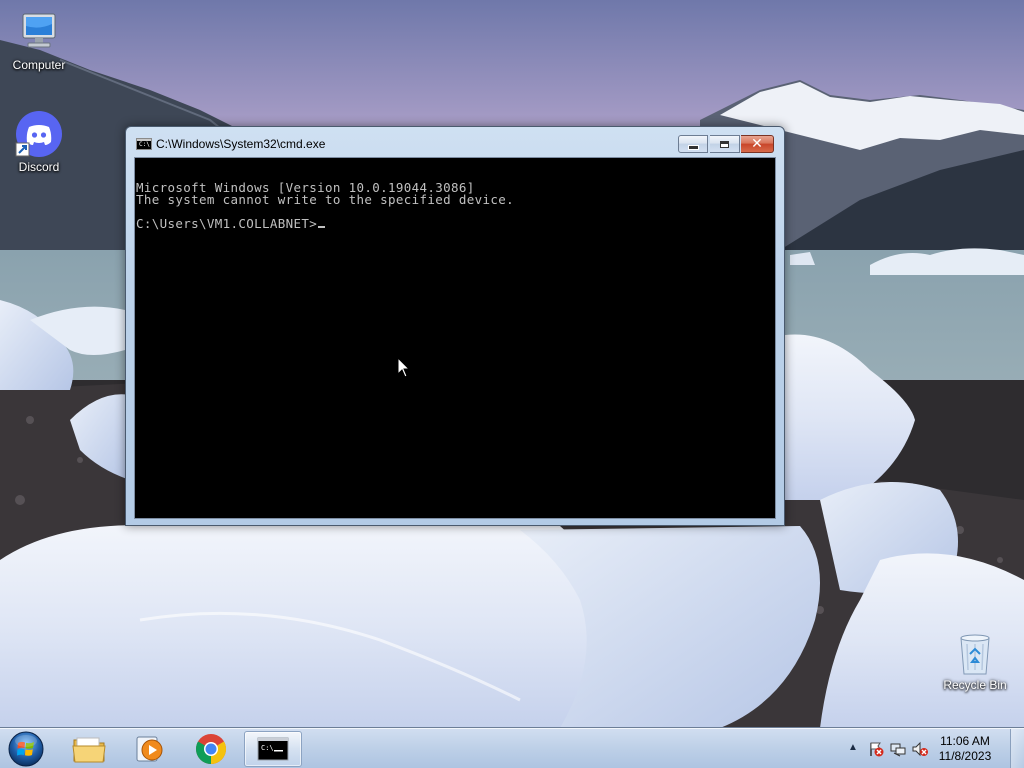 This screenshot has width=1024, height=768. What do you see at coordinates (898, 749) in the screenshot?
I see `network-icon` at bounding box center [898, 749].